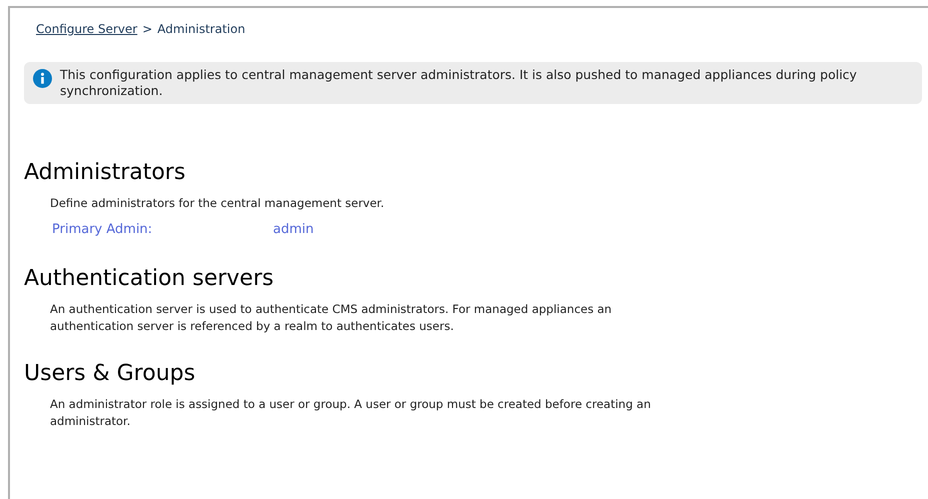  What do you see at coordinates (331, 317) in the screenshot?
I see `section-description: An authentication server is used to authenticate CMS administrators. For managed appliances an authentication server is referenced by a realm to authenticates users.` at bounding box center [331, 317].